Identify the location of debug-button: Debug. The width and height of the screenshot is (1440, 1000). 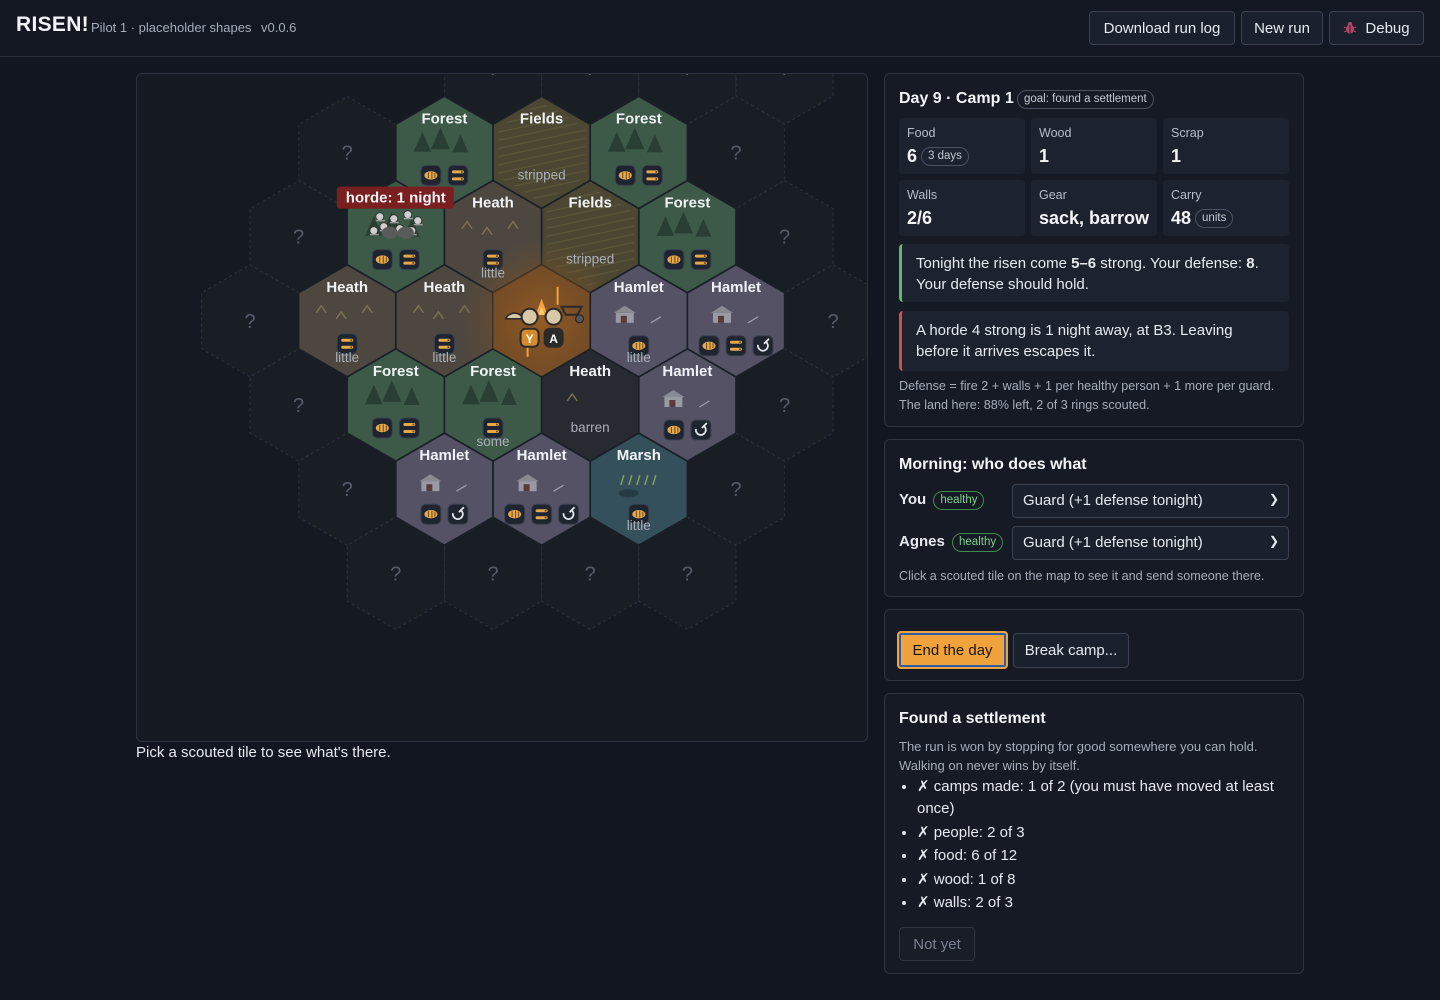
(1376, 28).